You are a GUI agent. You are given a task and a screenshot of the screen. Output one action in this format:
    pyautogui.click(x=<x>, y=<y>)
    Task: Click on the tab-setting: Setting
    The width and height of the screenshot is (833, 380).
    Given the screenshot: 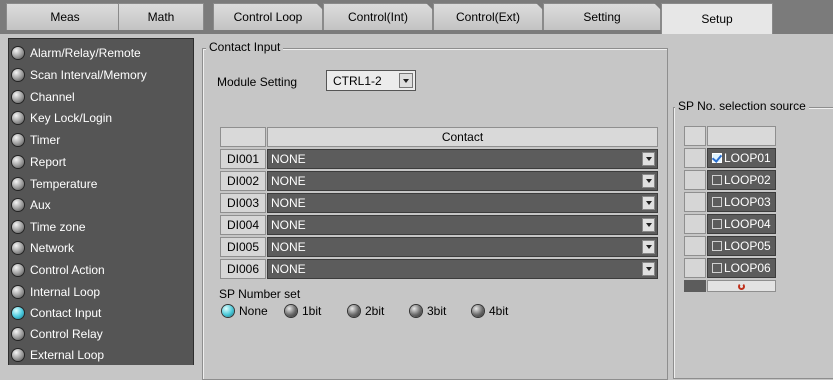 What is the action you would take?
    pyautogui.click(x=602, y=16)
    